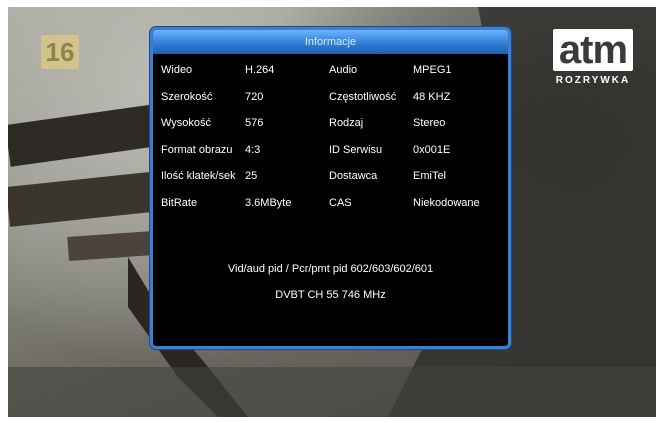 Image resolution: width=663 pixels, height=423 pixels. What do you see at coordinates (187, 96) in the screenshot?
I see `info-label: Szerokość` at bounding box center [187, 96].